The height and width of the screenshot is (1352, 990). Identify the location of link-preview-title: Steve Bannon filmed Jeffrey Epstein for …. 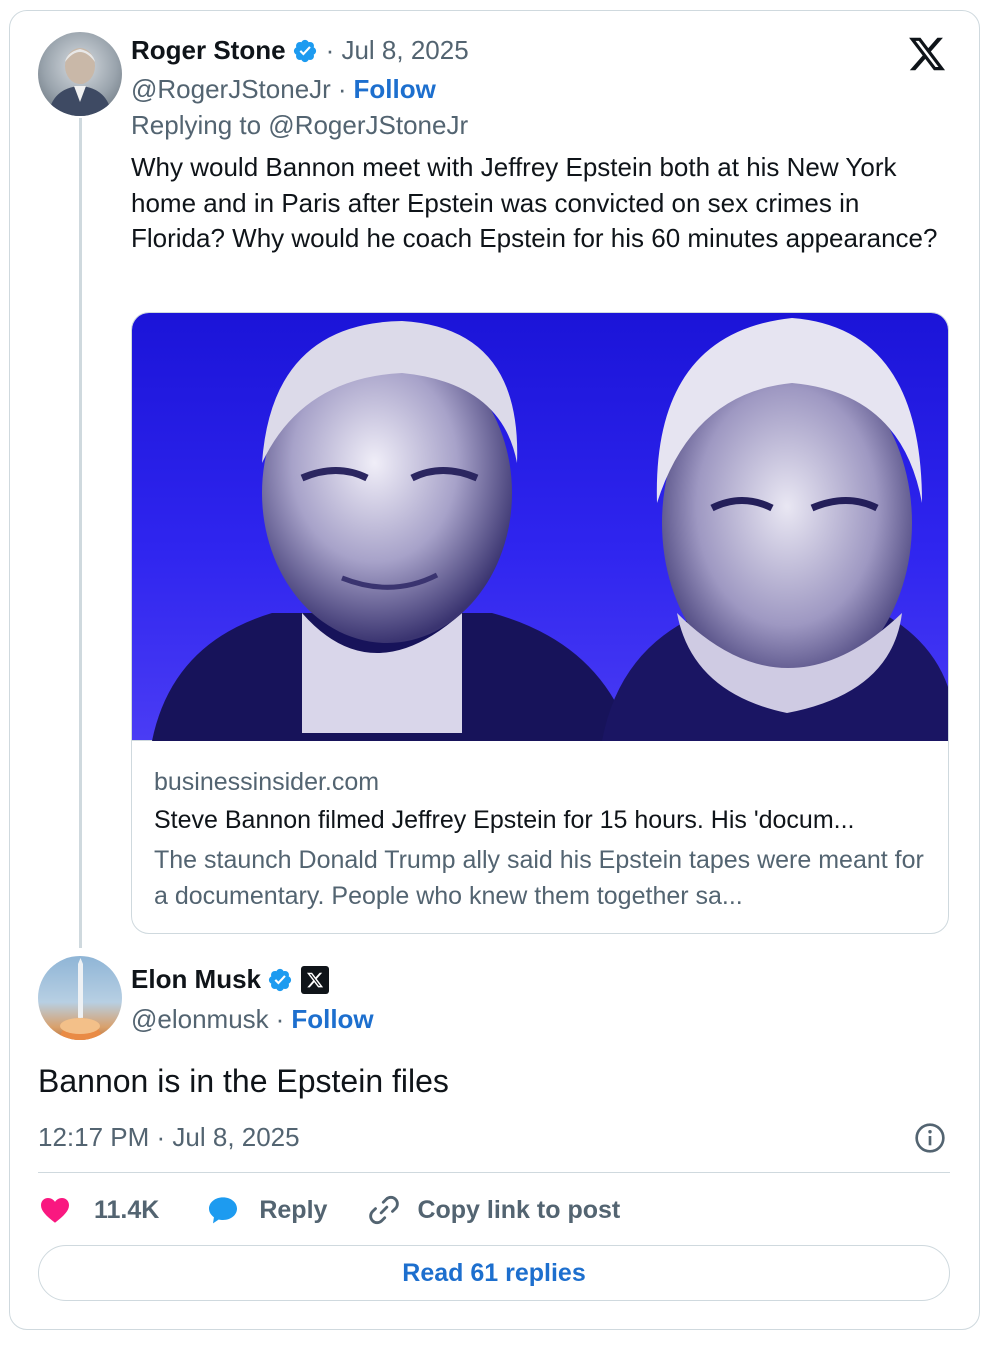
(504, 820).